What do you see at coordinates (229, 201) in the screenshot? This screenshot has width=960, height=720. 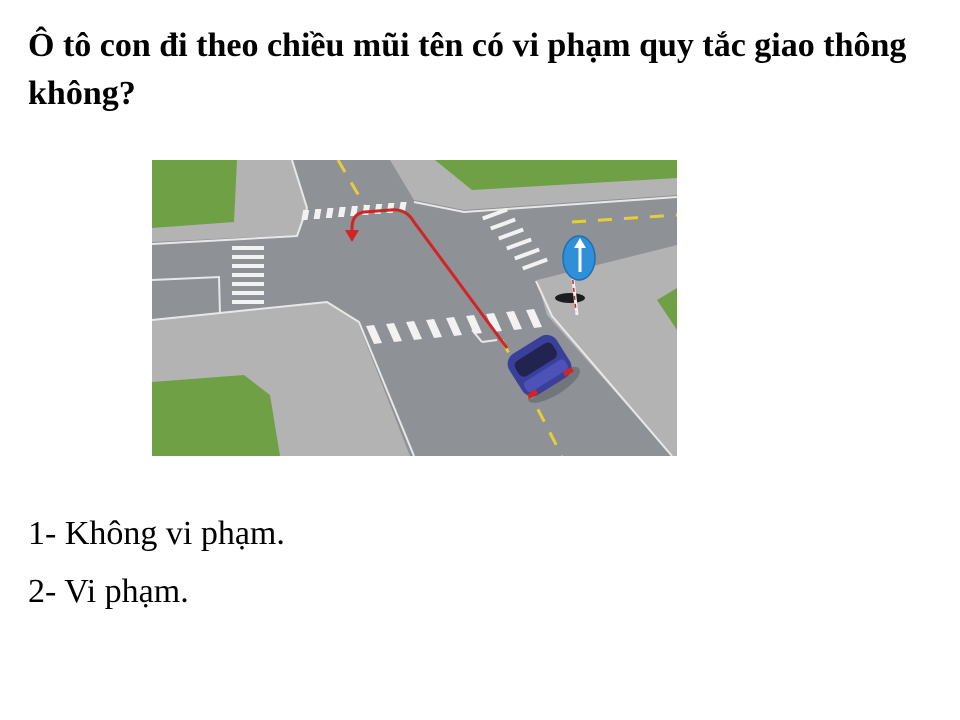 I see `sidewalk-top-left` at bounding box center [229, 201].